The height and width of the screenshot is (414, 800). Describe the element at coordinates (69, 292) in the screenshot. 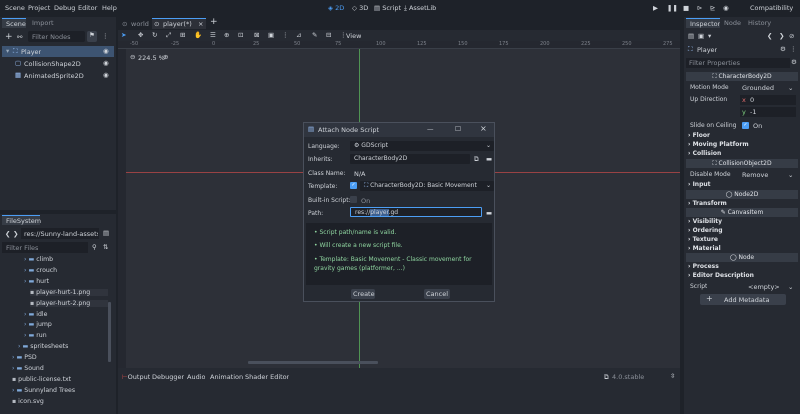

I see `file-item: ▪ player-hurt-1.png` at that location.